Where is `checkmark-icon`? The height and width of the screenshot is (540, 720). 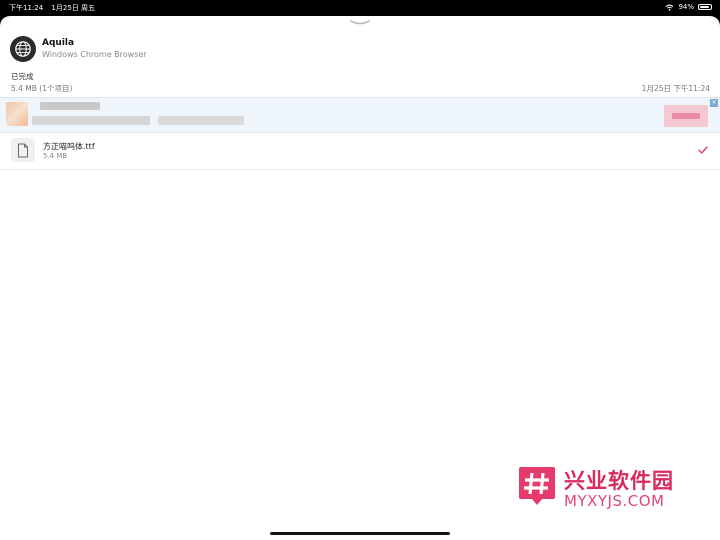
checkmark-icon is located at coordinates (703, 150).